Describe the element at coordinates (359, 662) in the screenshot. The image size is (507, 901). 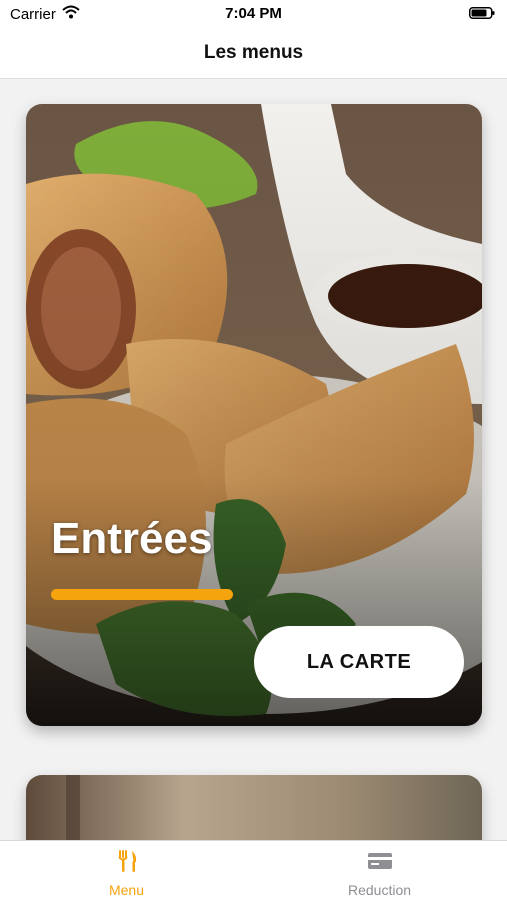
I see `la-carte-button: LA CARTE` at that location.